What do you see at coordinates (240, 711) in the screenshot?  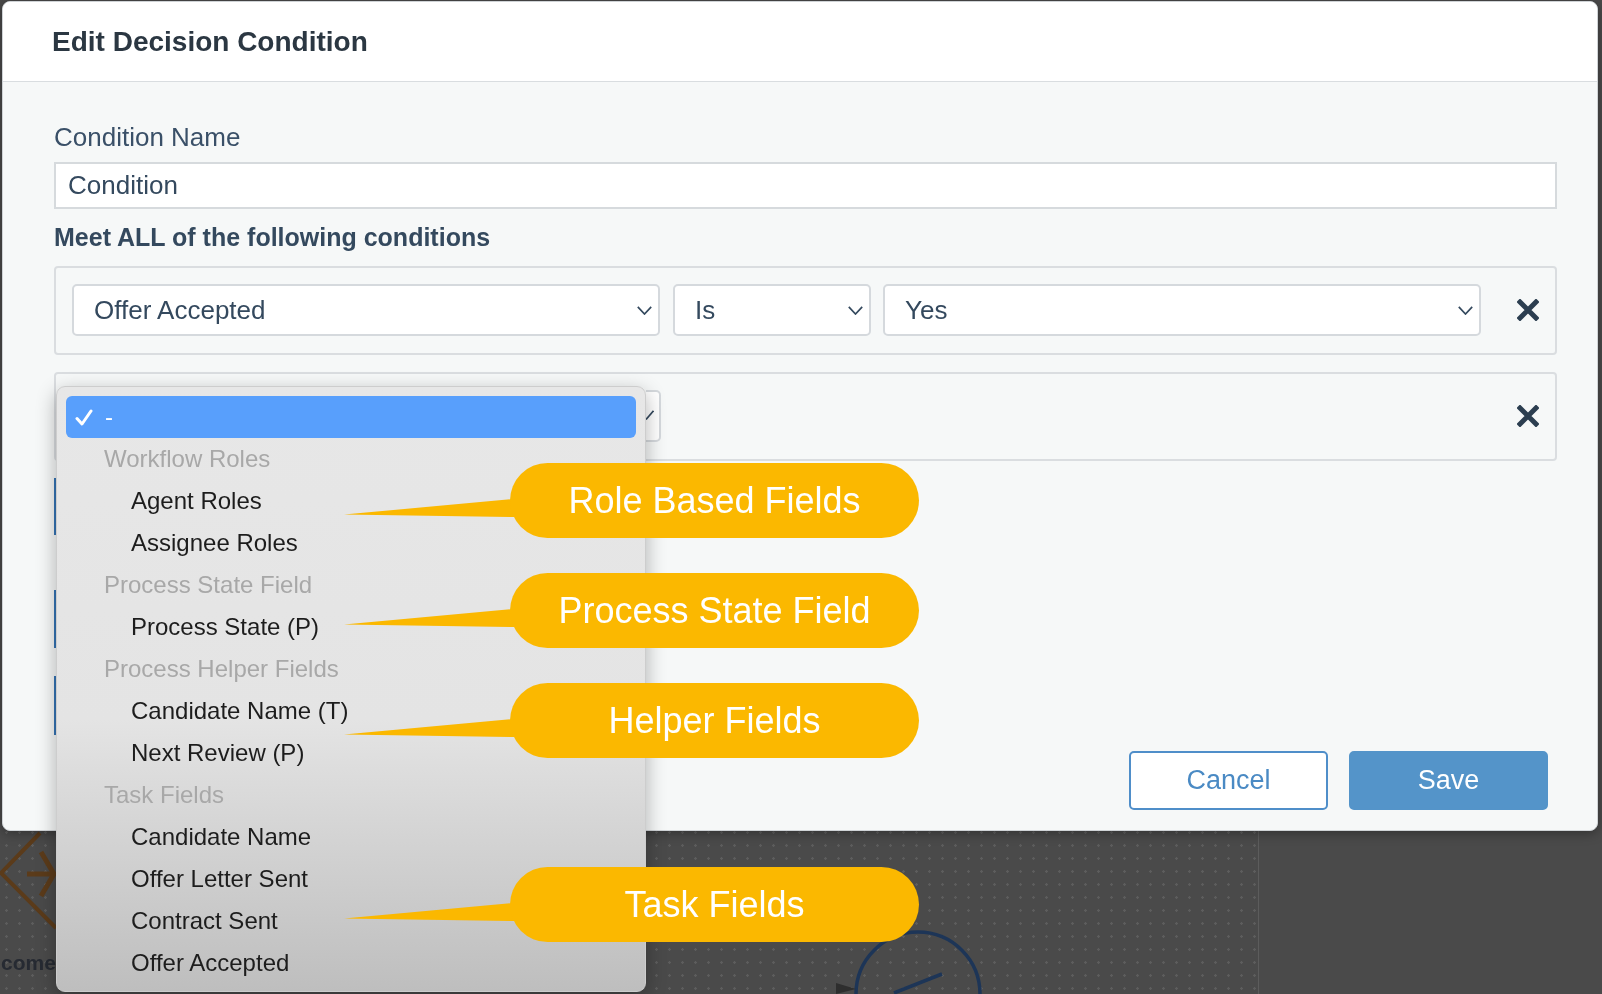 I see `dropdown-option: Candidate Name (T)` at bounding box center [240, 711].